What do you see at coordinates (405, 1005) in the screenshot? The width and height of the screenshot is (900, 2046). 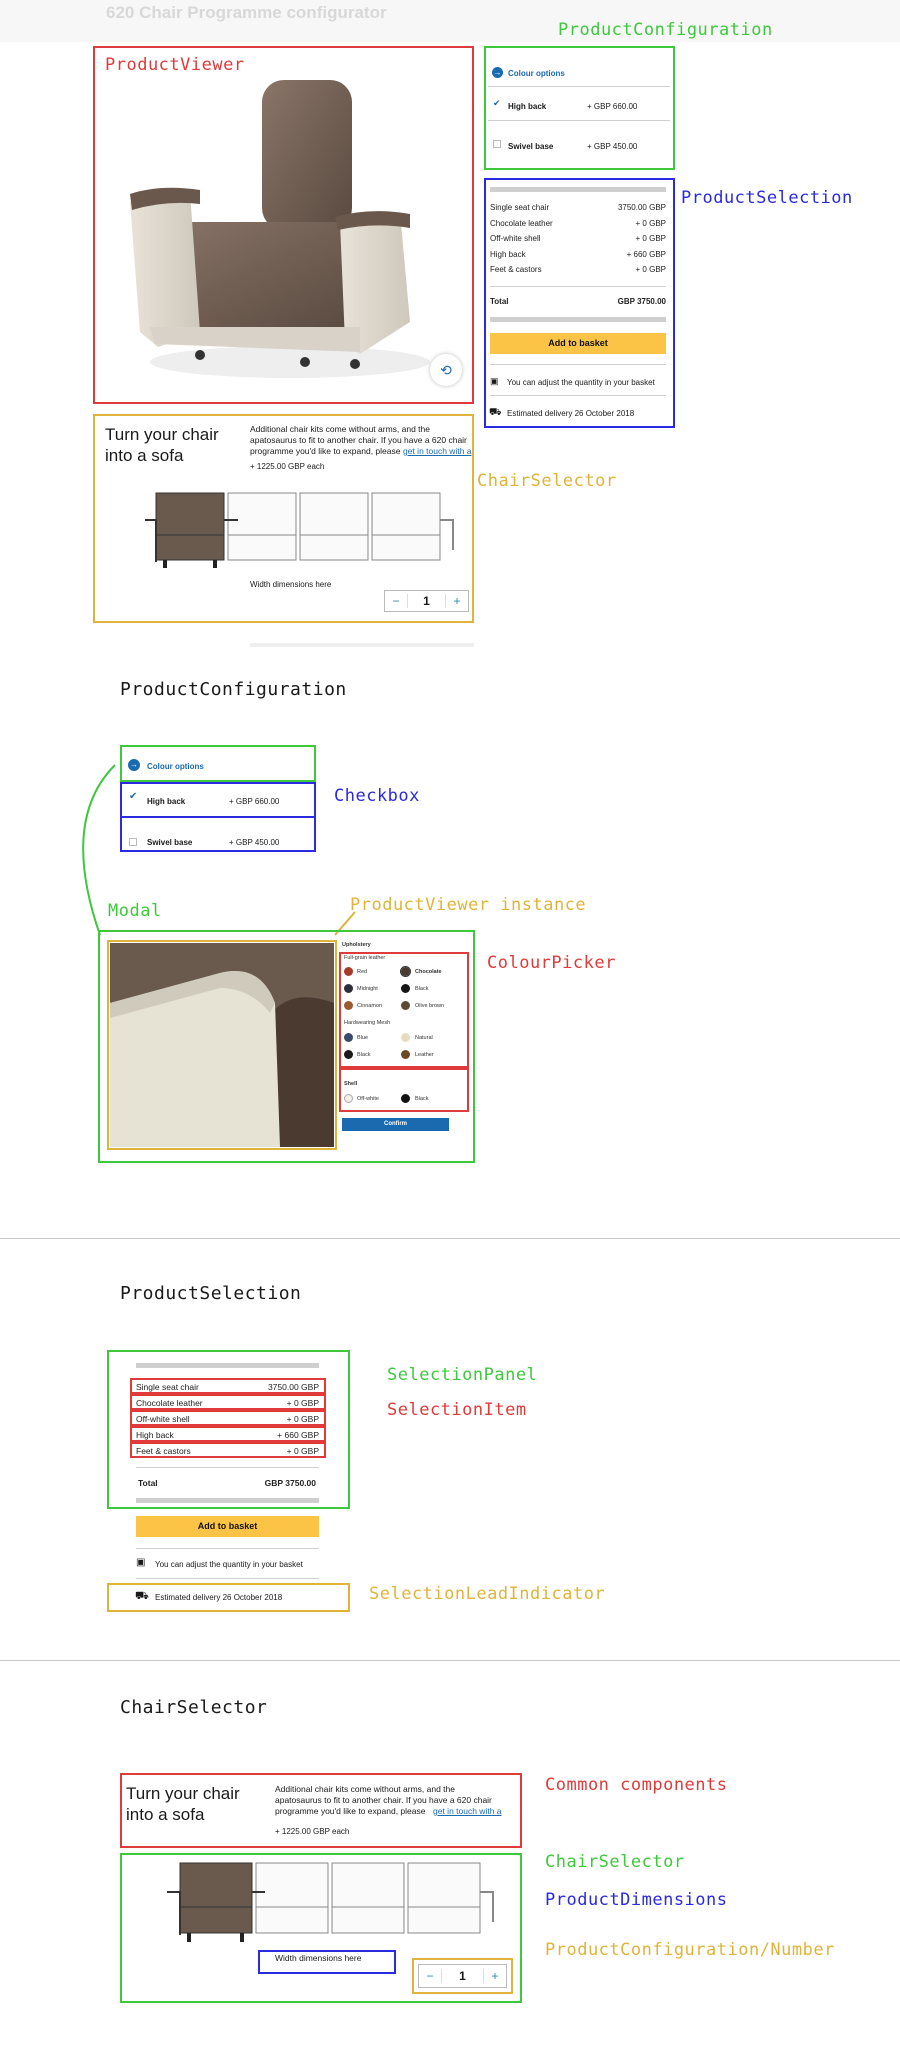 I see `swatch-olive-brown` at bounding box center [405, 1005].